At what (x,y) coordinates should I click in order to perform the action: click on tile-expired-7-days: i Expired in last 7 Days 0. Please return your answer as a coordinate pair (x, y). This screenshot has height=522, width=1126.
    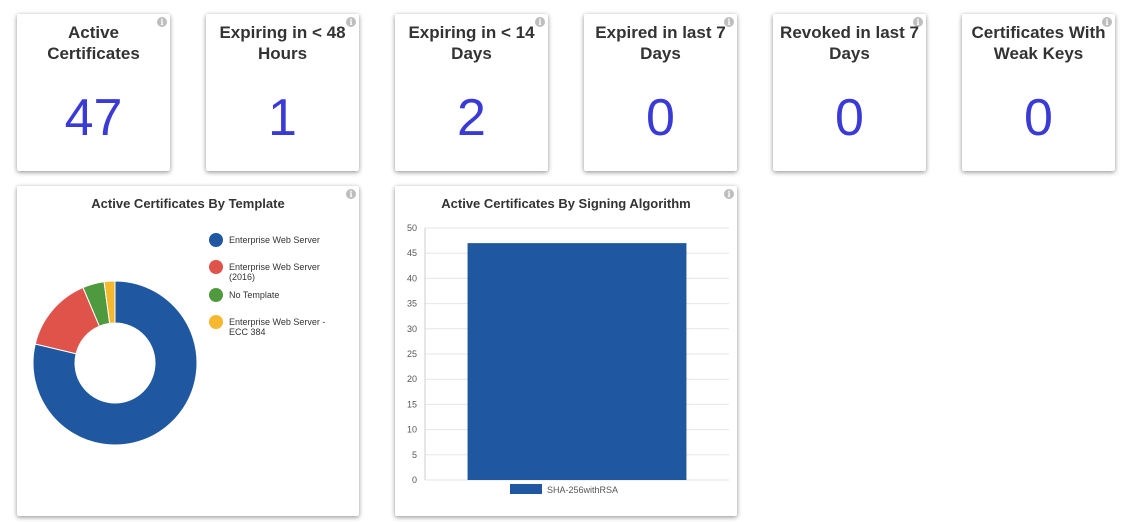
    Looking at the image, I should click on (660, 92).